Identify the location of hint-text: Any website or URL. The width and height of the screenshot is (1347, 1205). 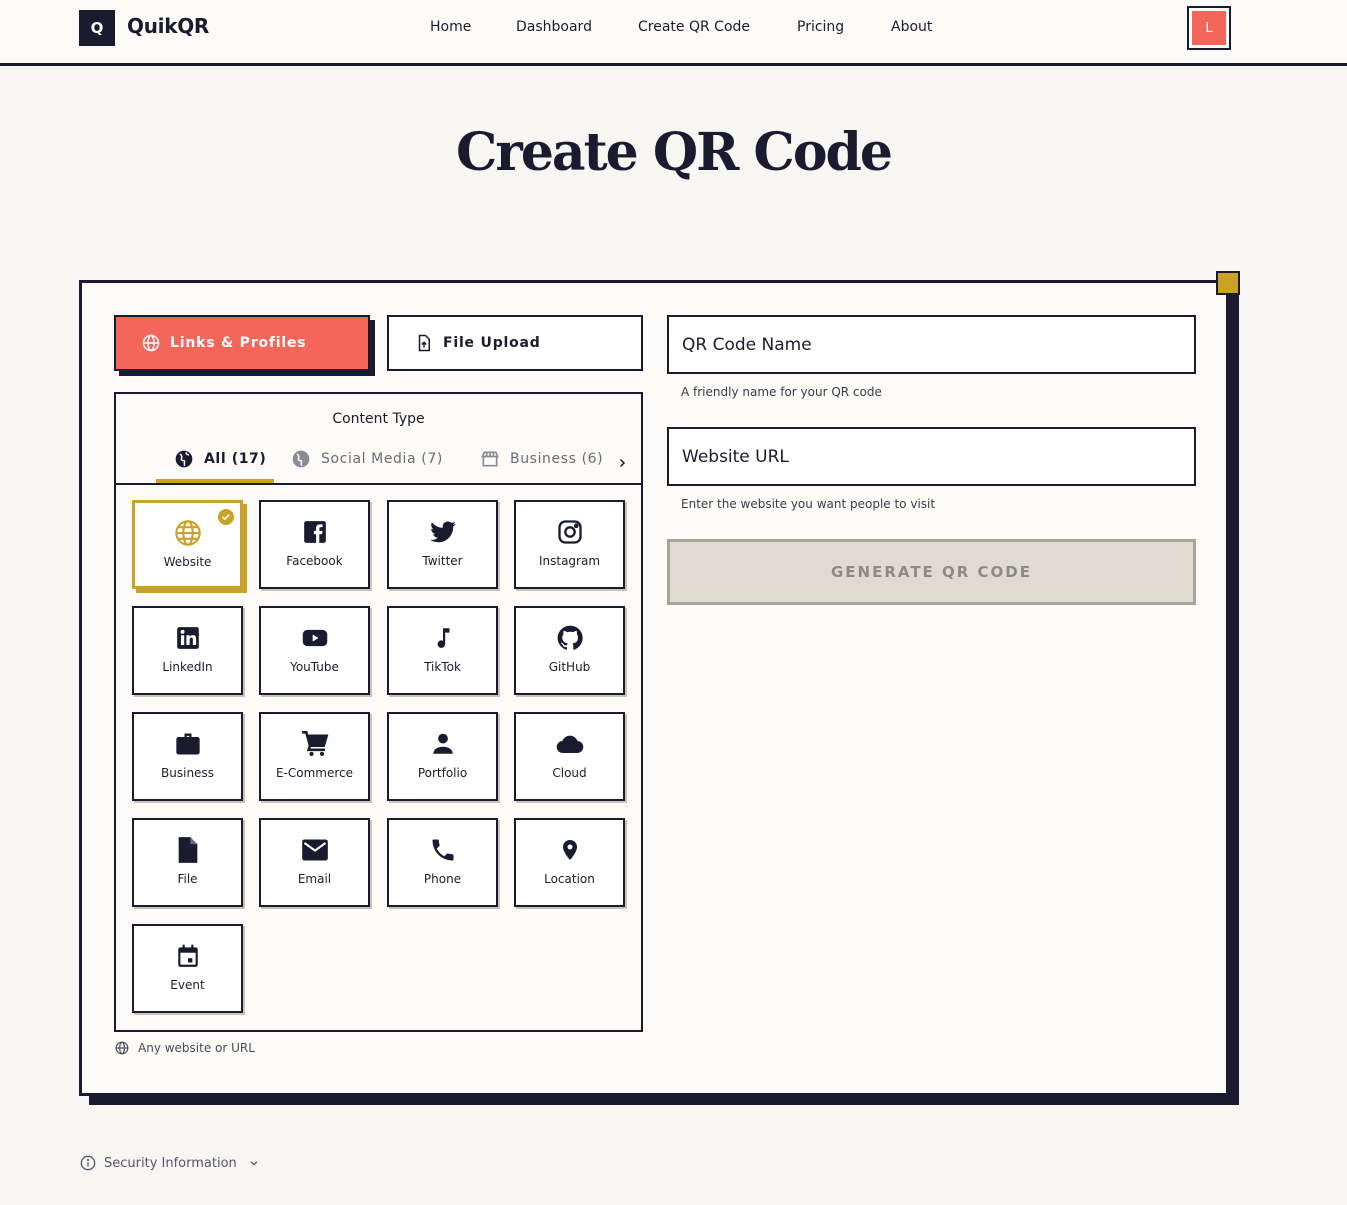
(196, 1048).